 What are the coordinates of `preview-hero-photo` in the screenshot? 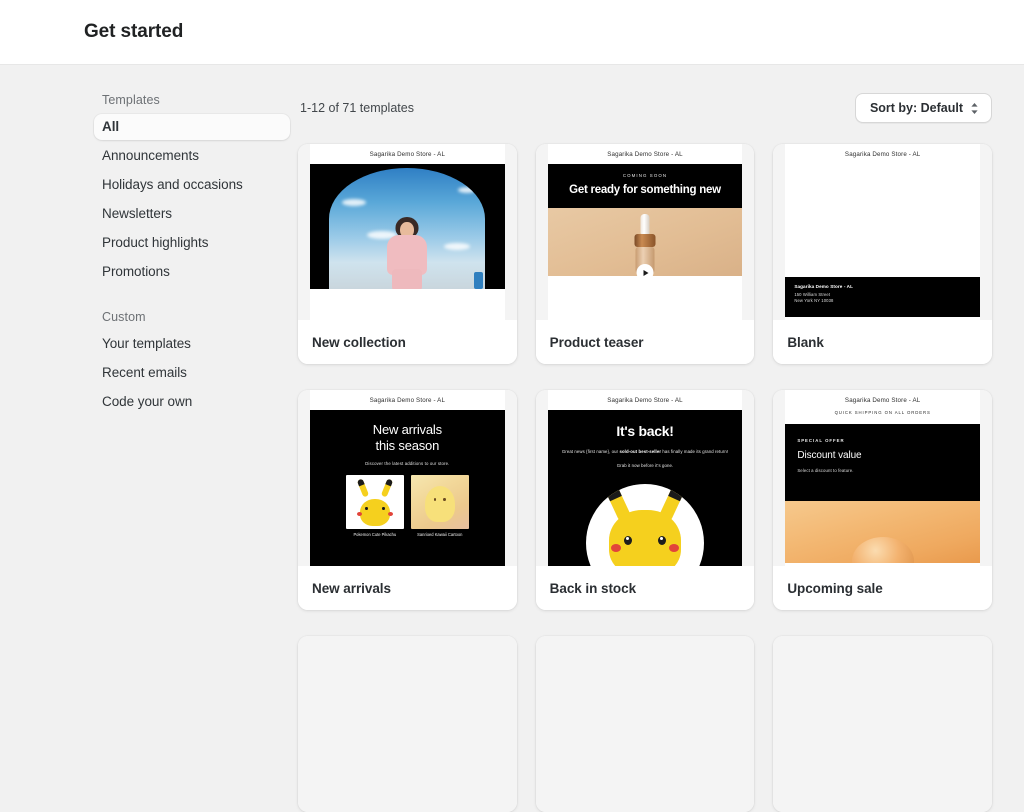 It's located at (407, 226).